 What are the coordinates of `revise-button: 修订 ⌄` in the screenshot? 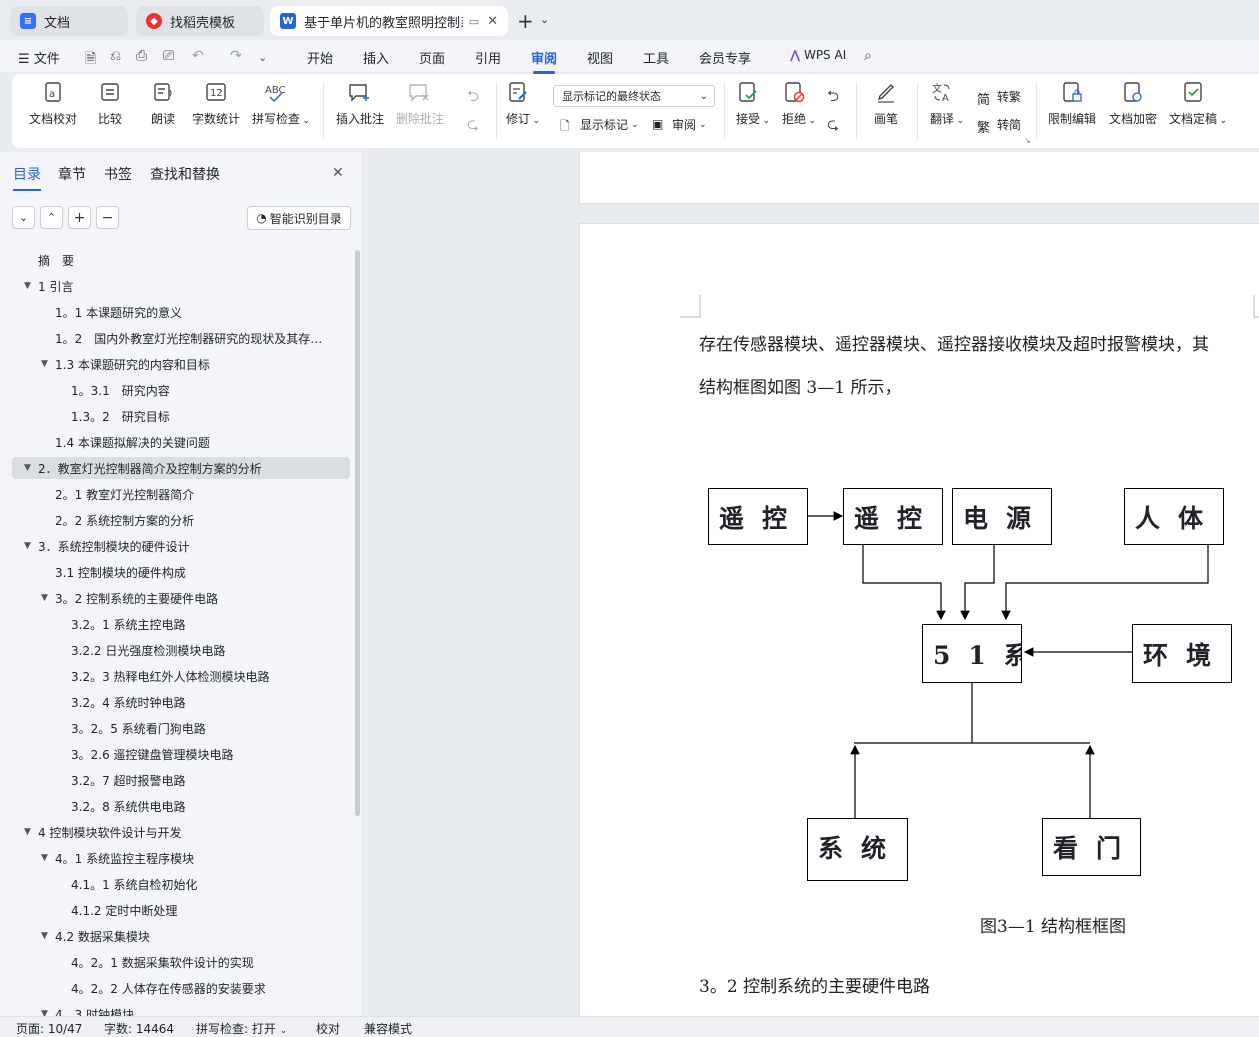 It's located at (523, 103).